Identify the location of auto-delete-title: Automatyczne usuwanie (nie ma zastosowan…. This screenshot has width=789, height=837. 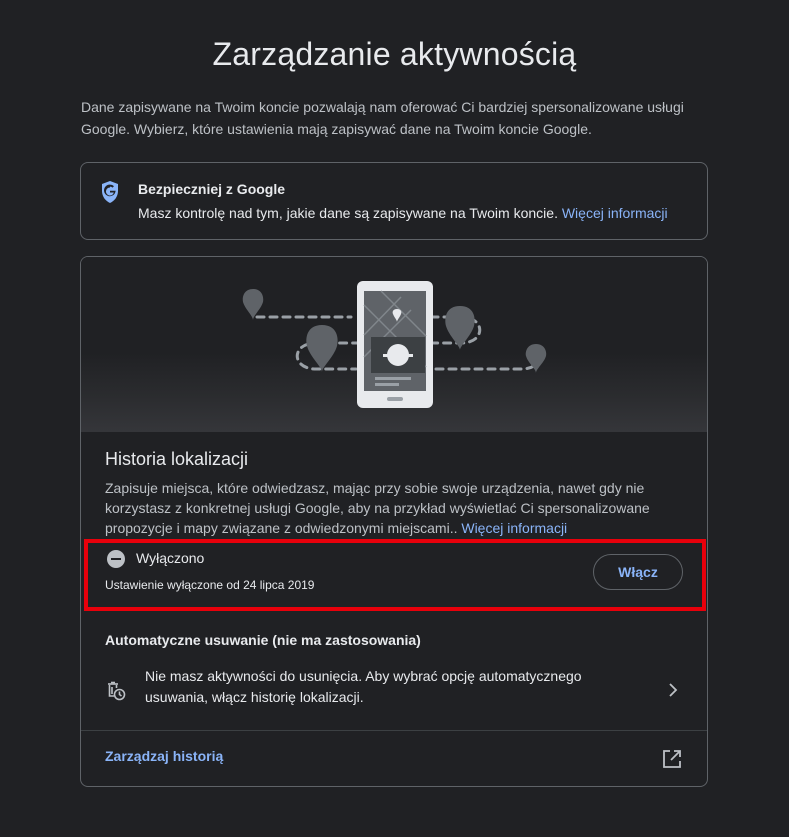
(263, 640).